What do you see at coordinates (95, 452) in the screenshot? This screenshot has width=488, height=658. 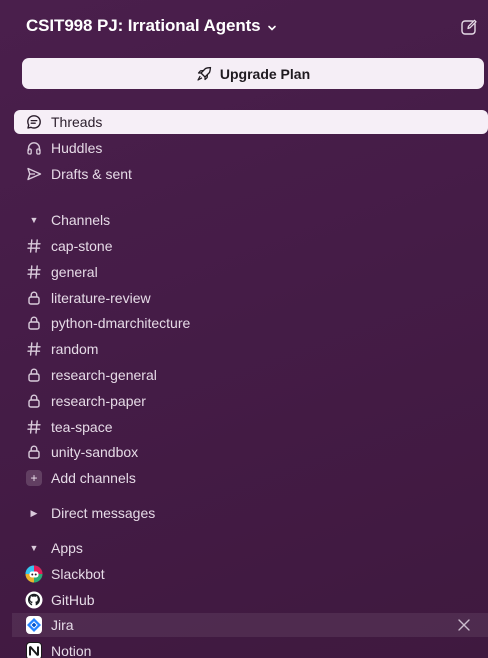 I see `sidebar-item-label: unity-sandbox` at bounding box center [95, 452].